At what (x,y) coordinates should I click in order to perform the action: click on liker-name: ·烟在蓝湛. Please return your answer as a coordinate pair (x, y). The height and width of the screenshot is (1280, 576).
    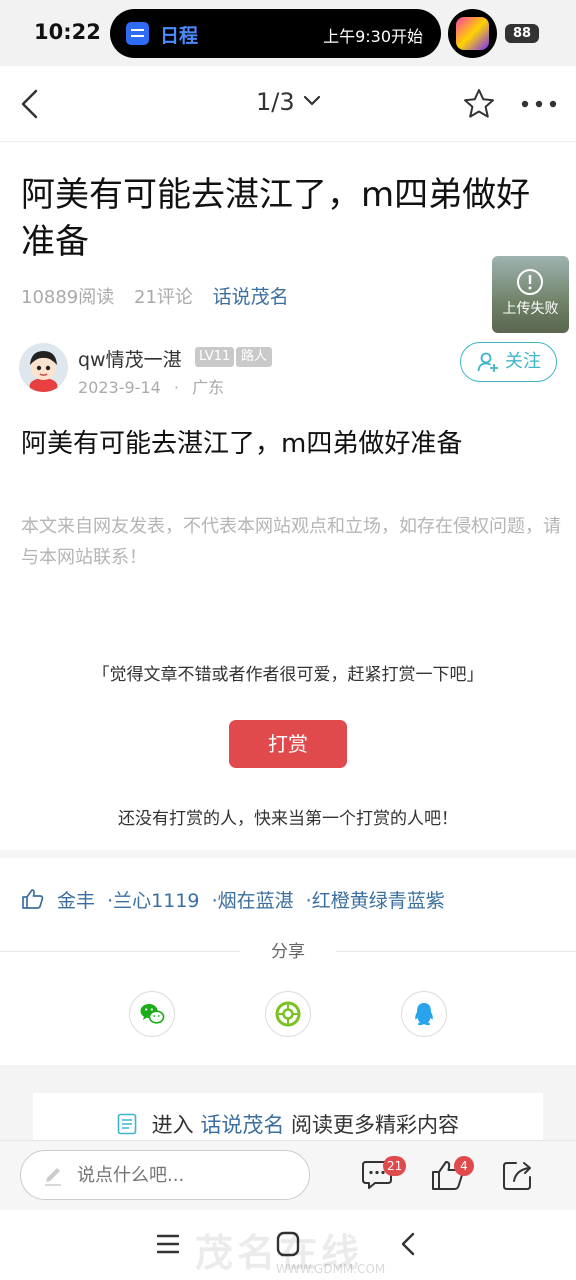
    Looking at the image, I should click on (253, 901).